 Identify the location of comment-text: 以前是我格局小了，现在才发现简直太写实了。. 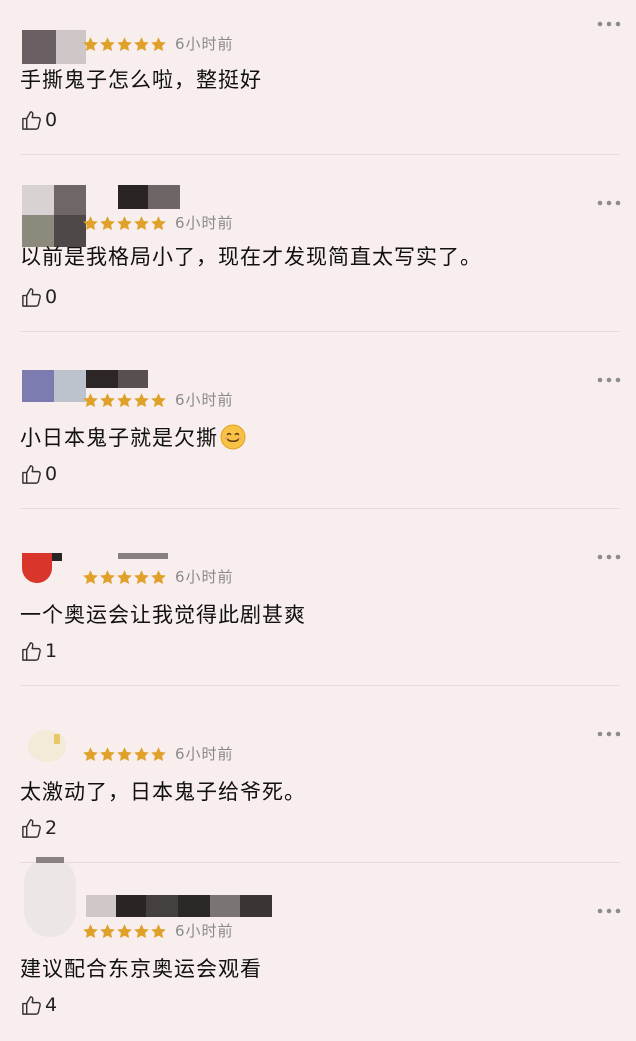
(251, 257).